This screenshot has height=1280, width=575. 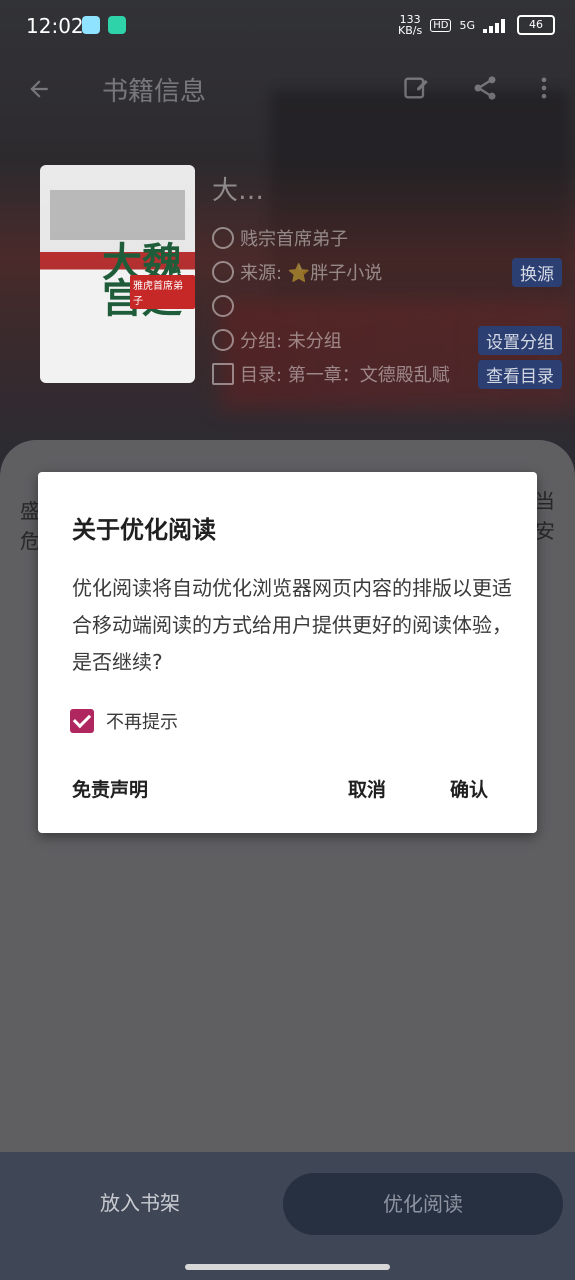 I want to click on checkbox-checked-icon, so click(x=82, y=721).